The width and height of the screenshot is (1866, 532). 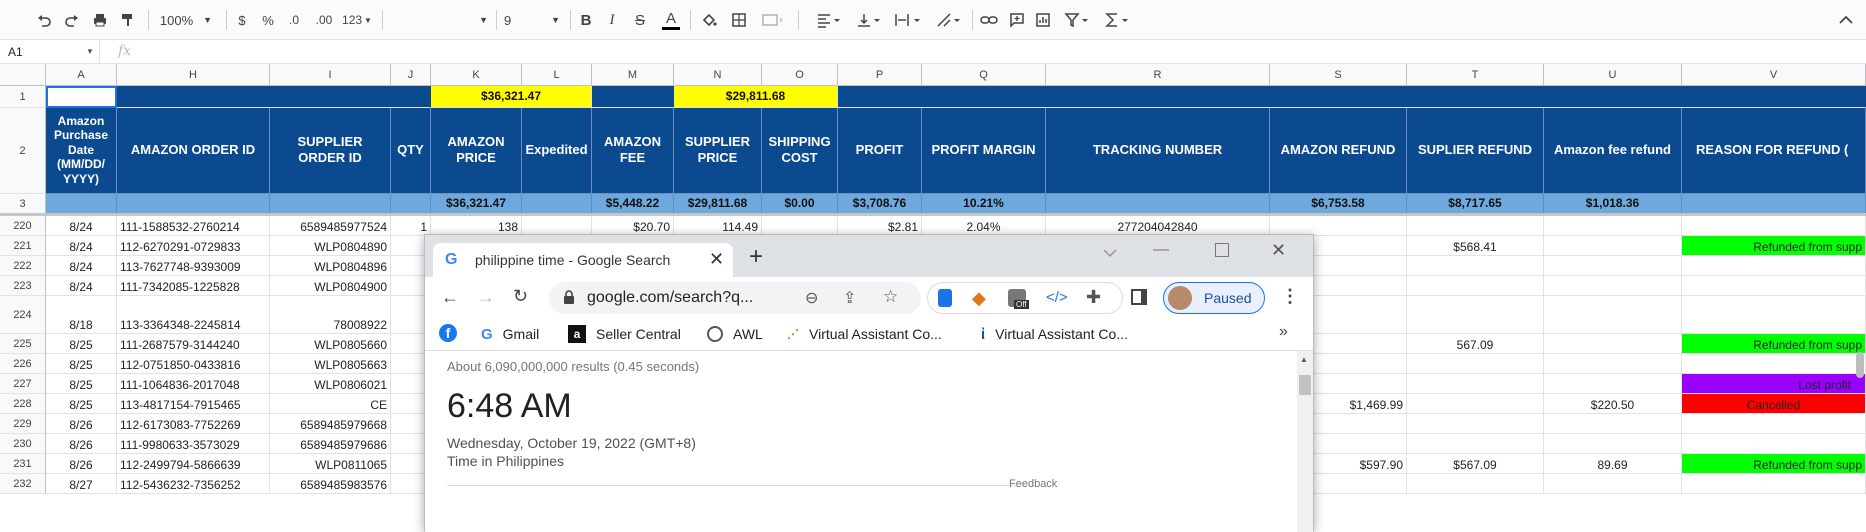 I want to click on cell-i: 6589485977524, so click(x=330, y=226).